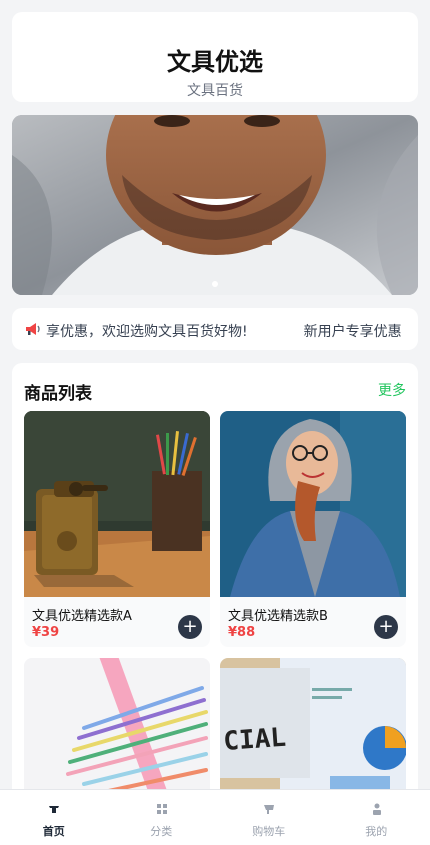 Image resolution: width=430 pixels, height=845 pixels. I want to click on tab-label: 分类, so click(162, 831).